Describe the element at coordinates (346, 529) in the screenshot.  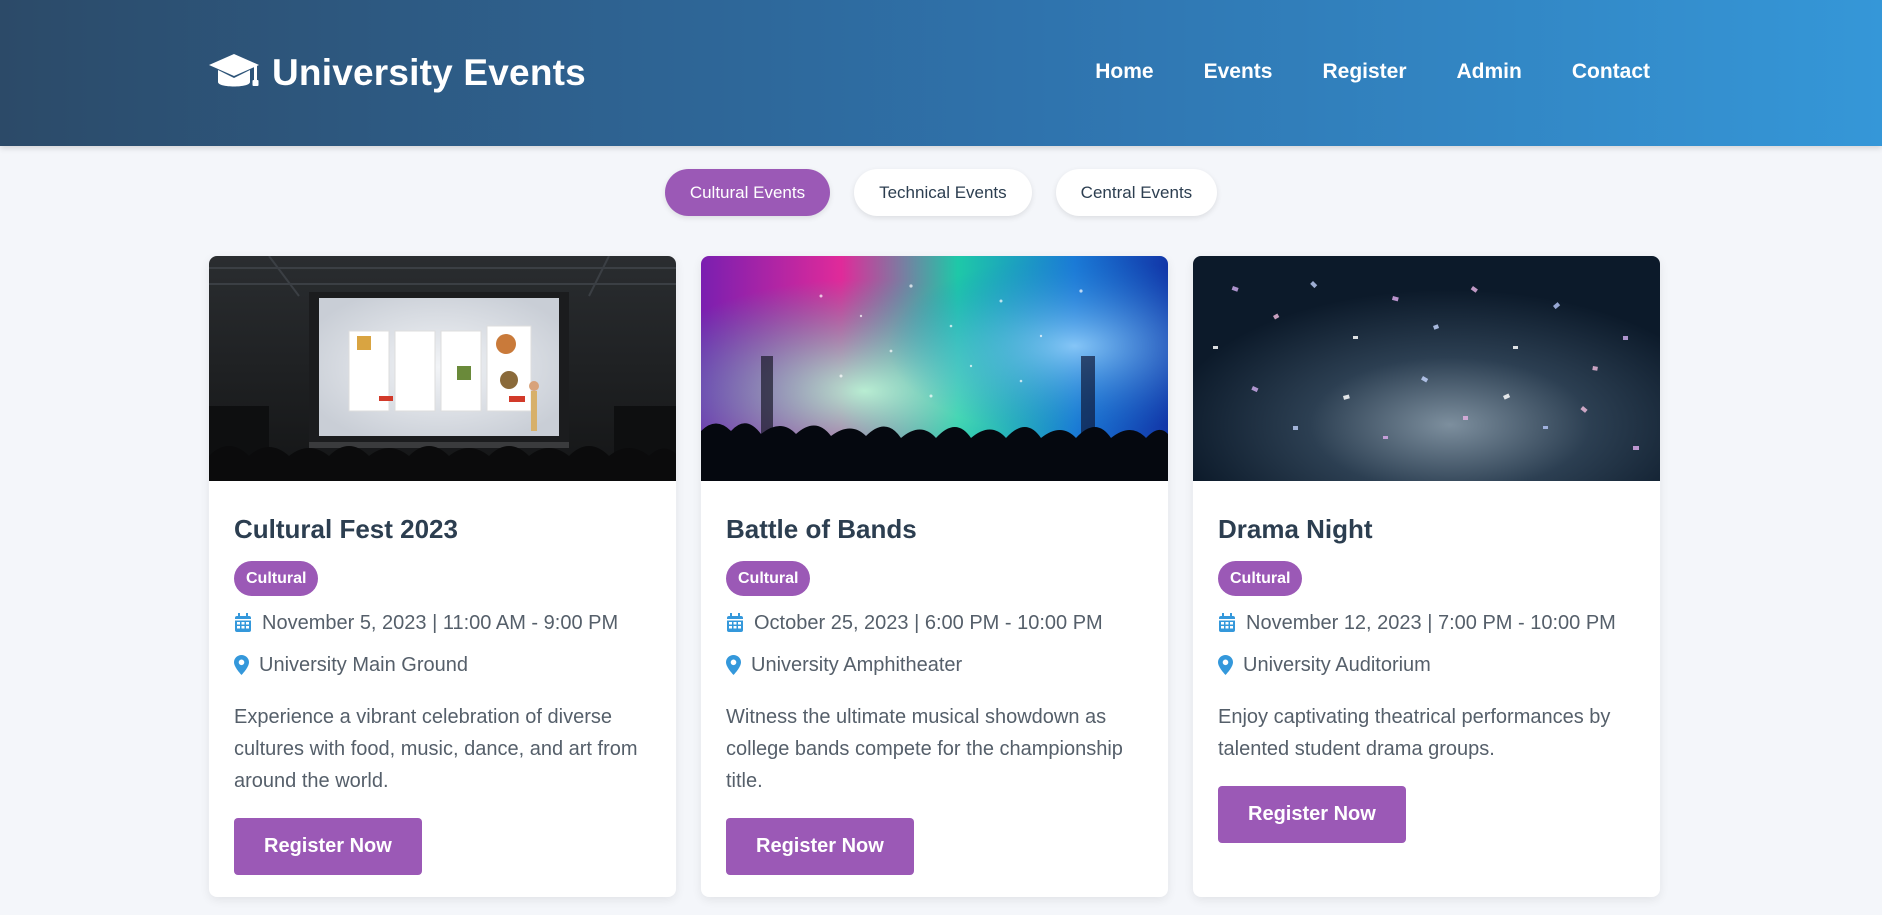
I see `event-title: Cultural Fest 2023` at that location.